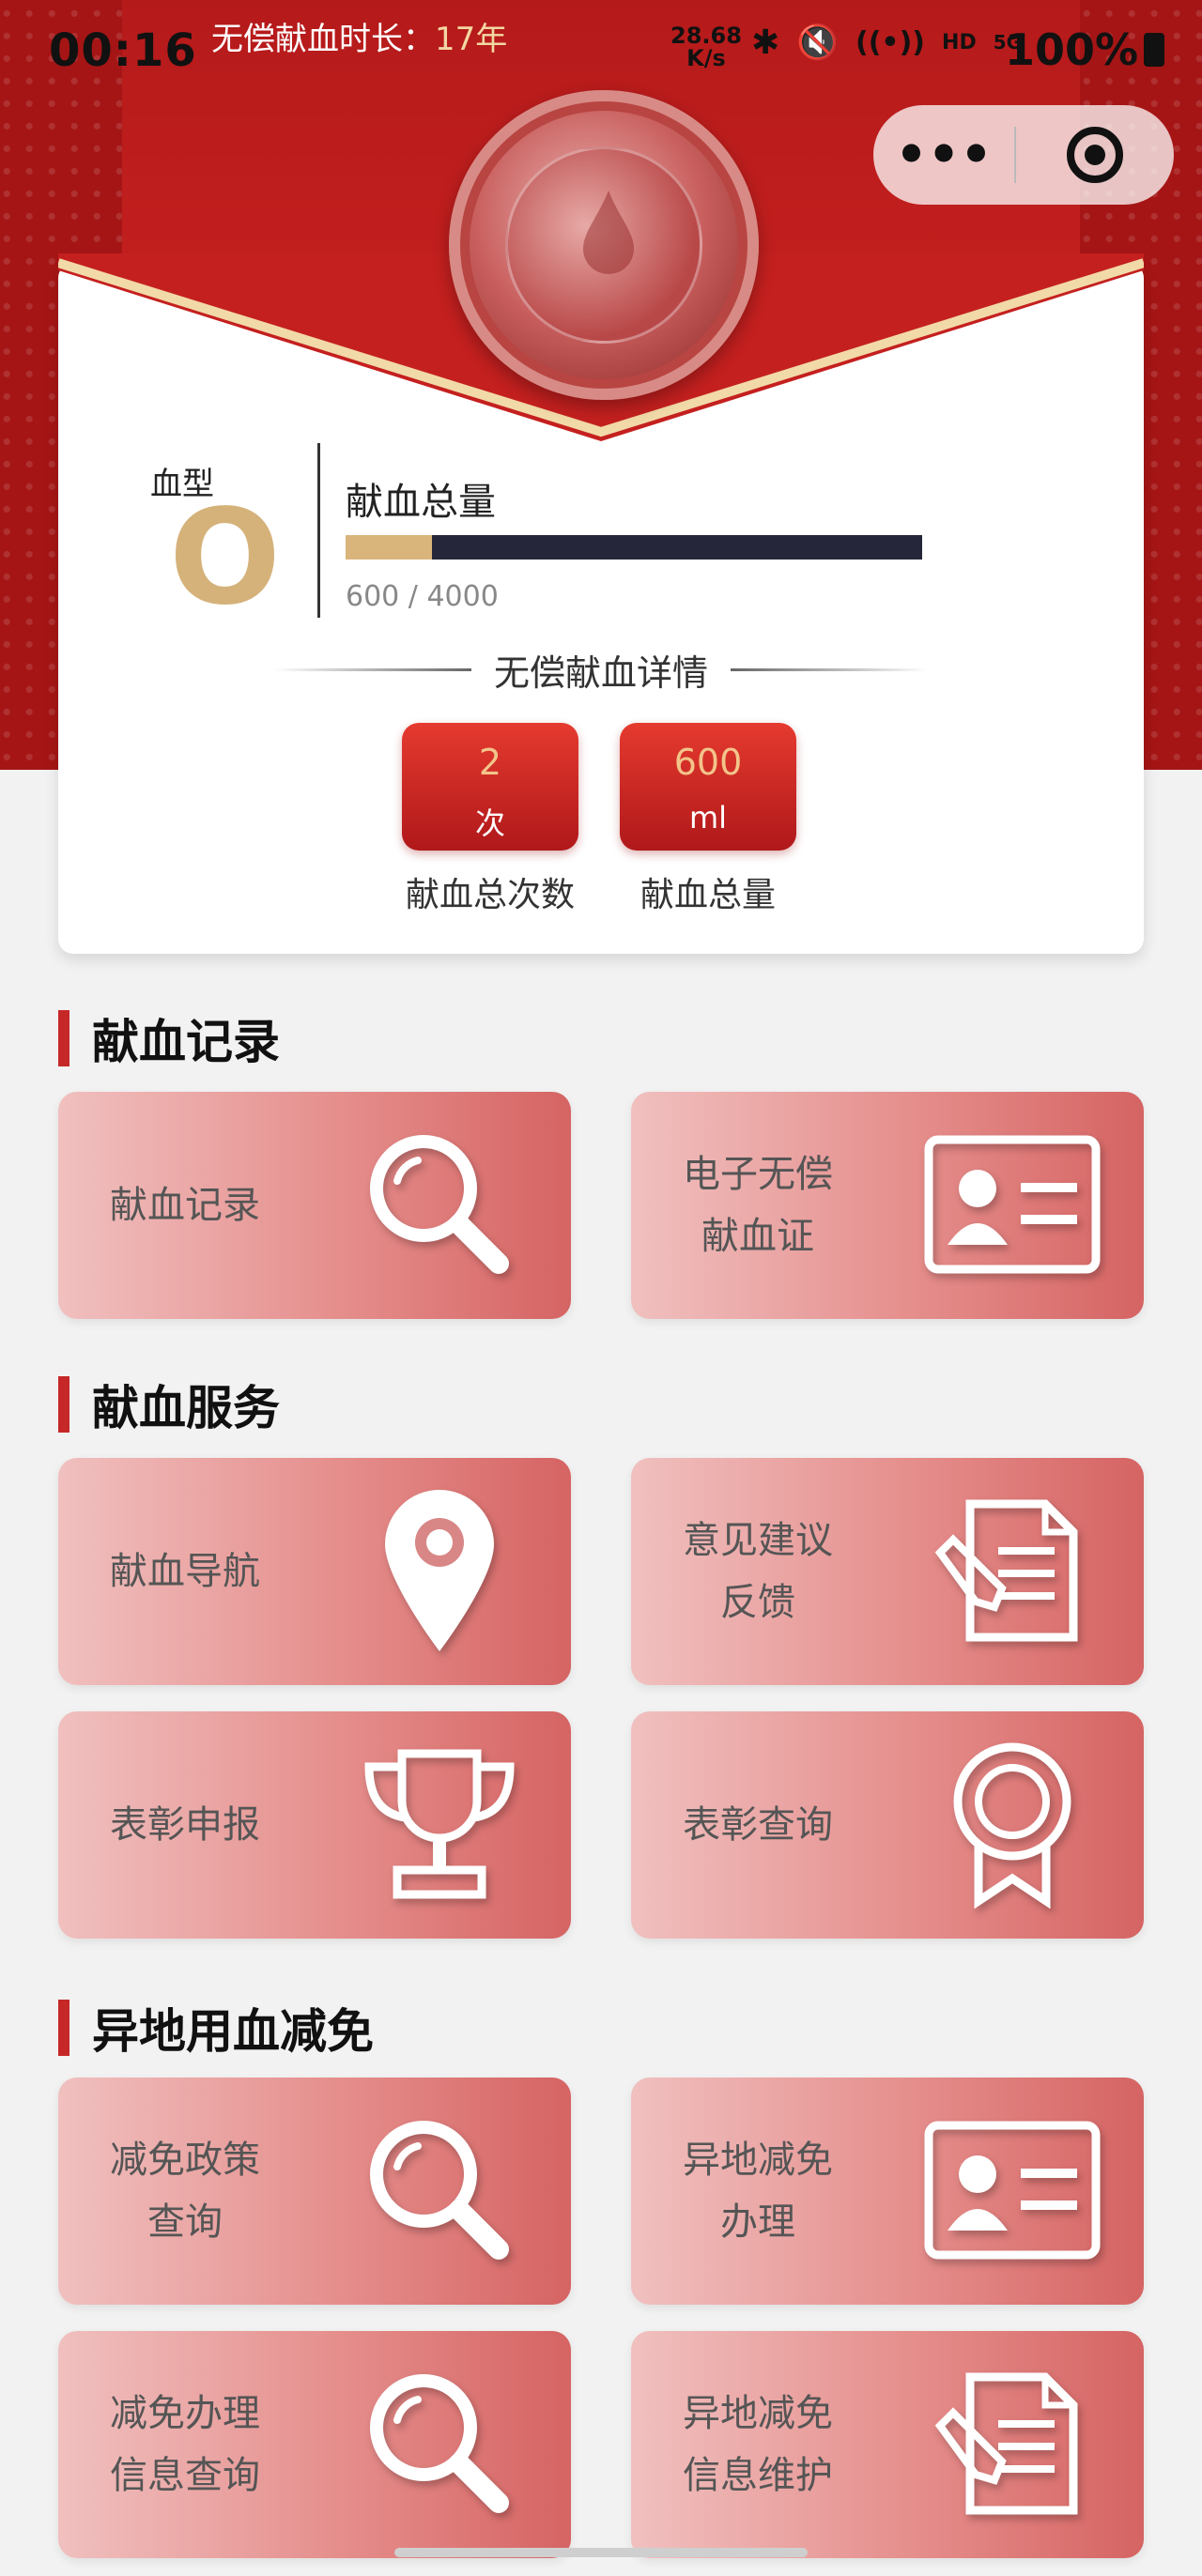  I want to click on donation-count-unit: 次, so click(489, 823).